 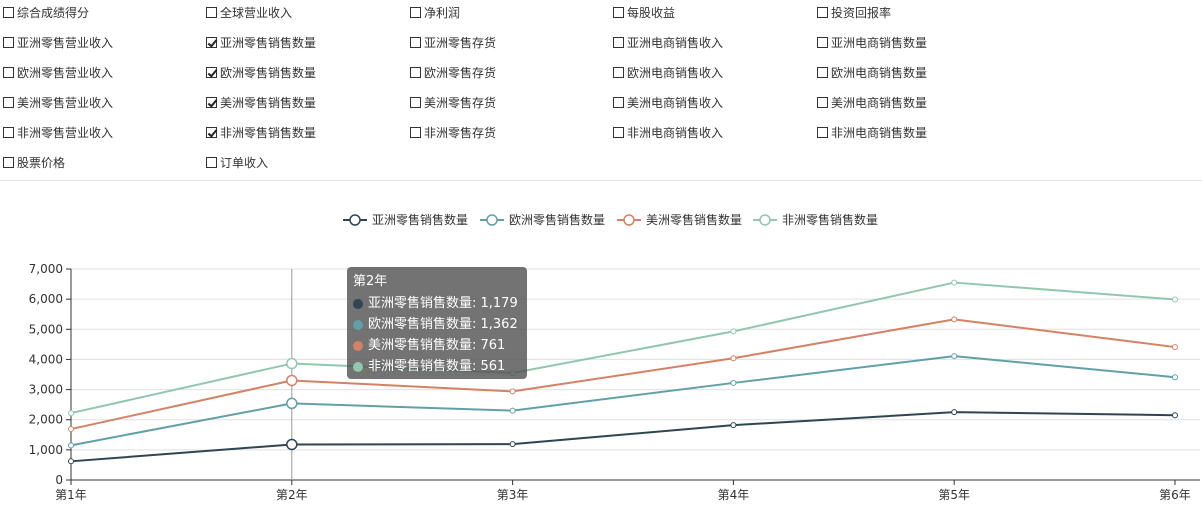 I want to click on checkbox-label: 股票价格, so click(x=41, y=162).